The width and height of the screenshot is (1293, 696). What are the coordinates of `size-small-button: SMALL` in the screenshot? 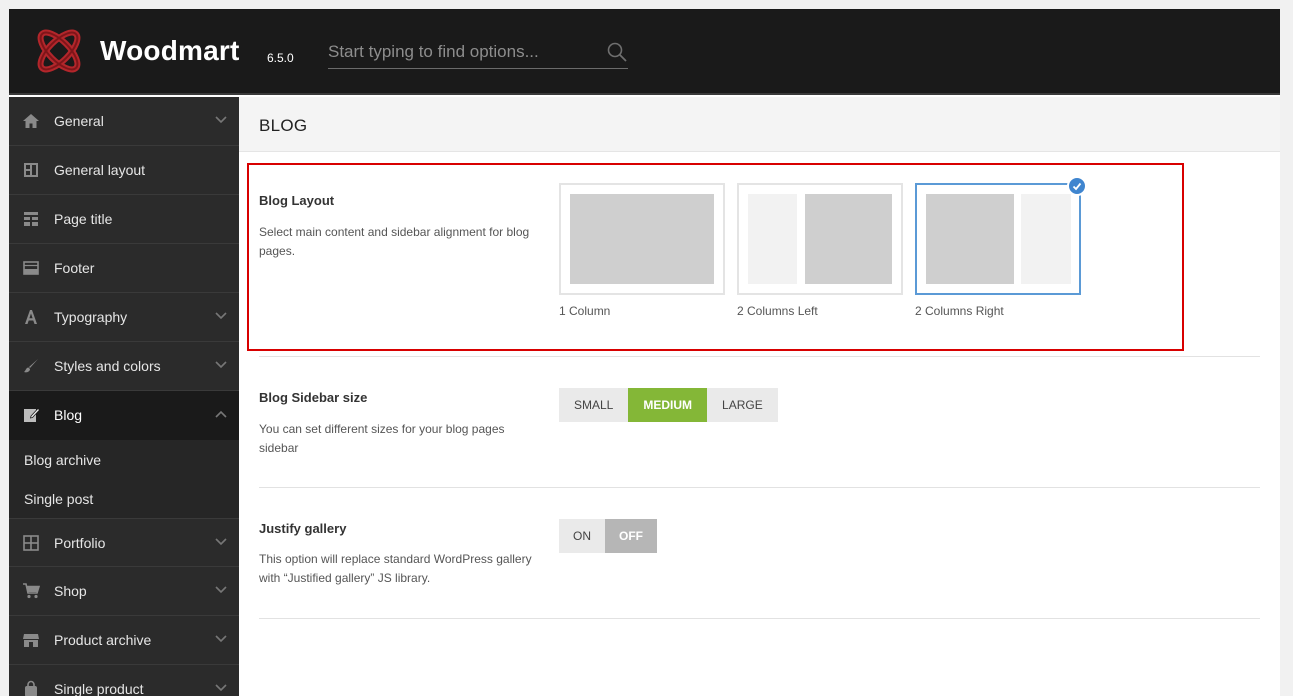 It's located at (594, 405).